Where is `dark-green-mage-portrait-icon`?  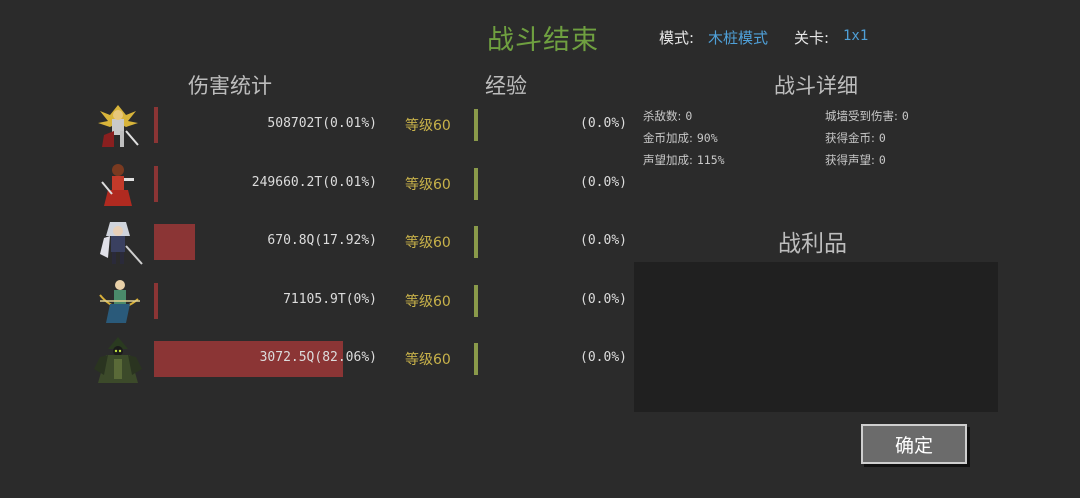
dark-green-mage-portrait-icon is located at coordinates (118, 360).